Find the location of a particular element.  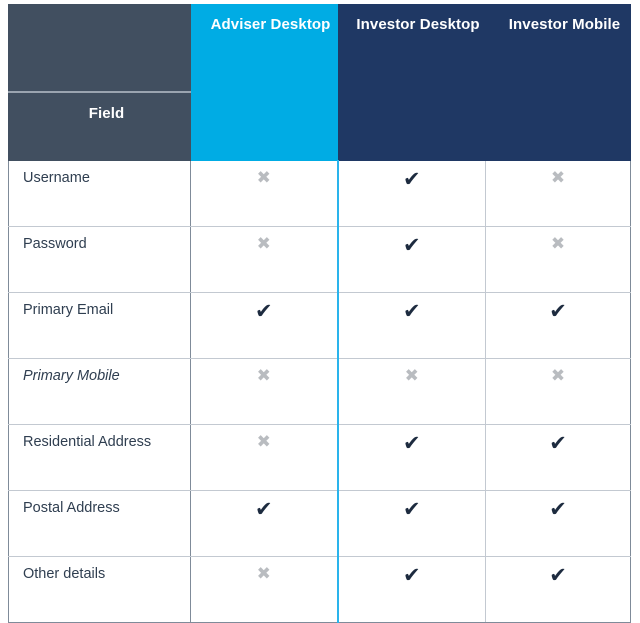

header-spacer-investor-mobile is located at coordinates (558, 126).